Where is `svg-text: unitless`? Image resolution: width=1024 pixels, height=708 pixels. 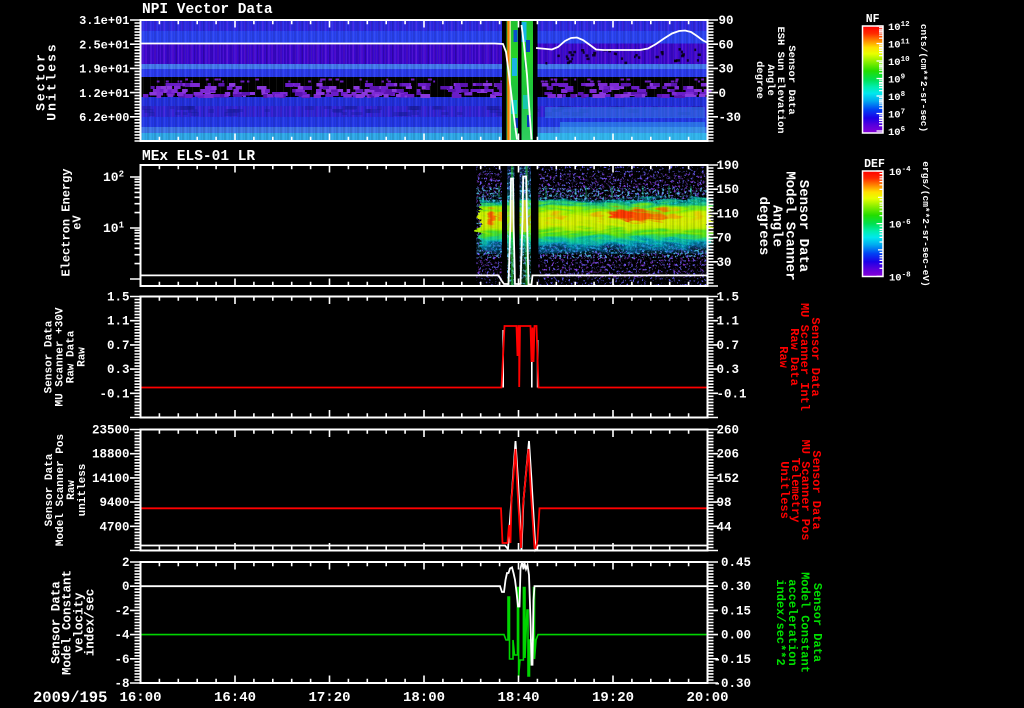 svg-text: unitless is located at coordinates (83, 490).